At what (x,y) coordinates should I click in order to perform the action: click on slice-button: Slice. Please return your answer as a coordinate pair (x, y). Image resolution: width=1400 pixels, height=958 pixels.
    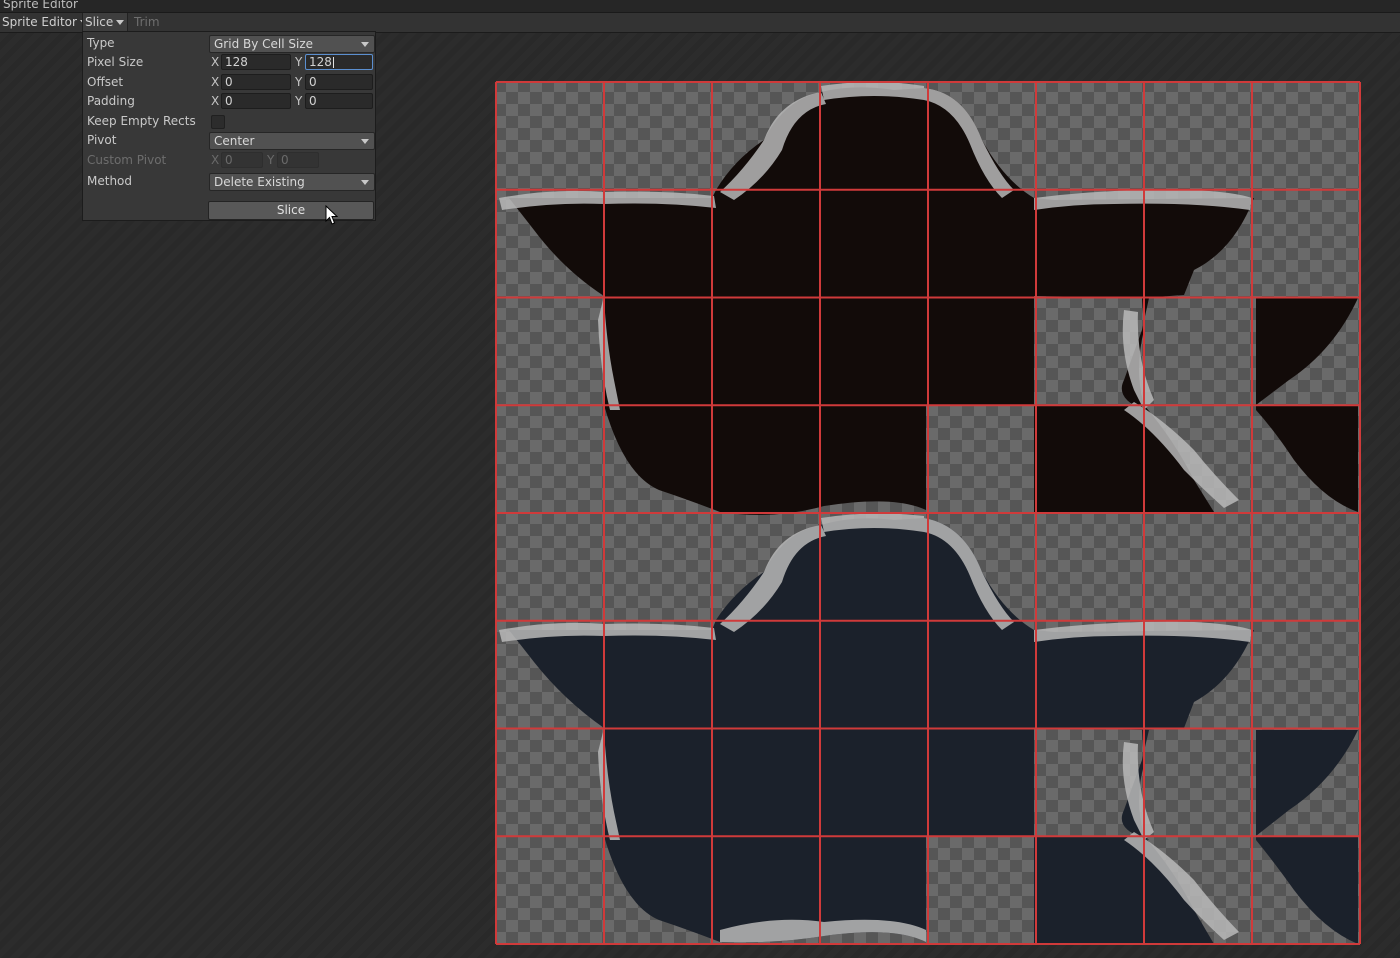
    Looking at the image, I should click on (291, 210).